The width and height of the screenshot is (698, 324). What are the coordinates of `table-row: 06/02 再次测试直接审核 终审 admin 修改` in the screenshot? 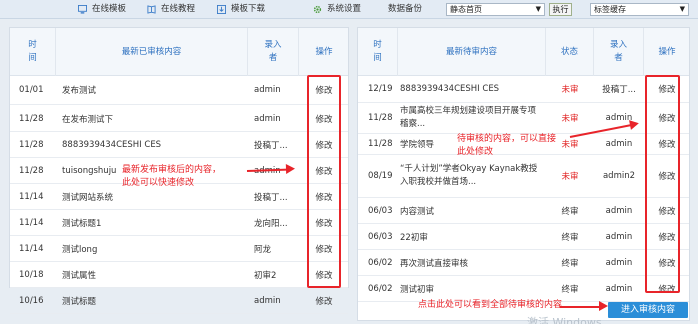 It's located at (523, 263).